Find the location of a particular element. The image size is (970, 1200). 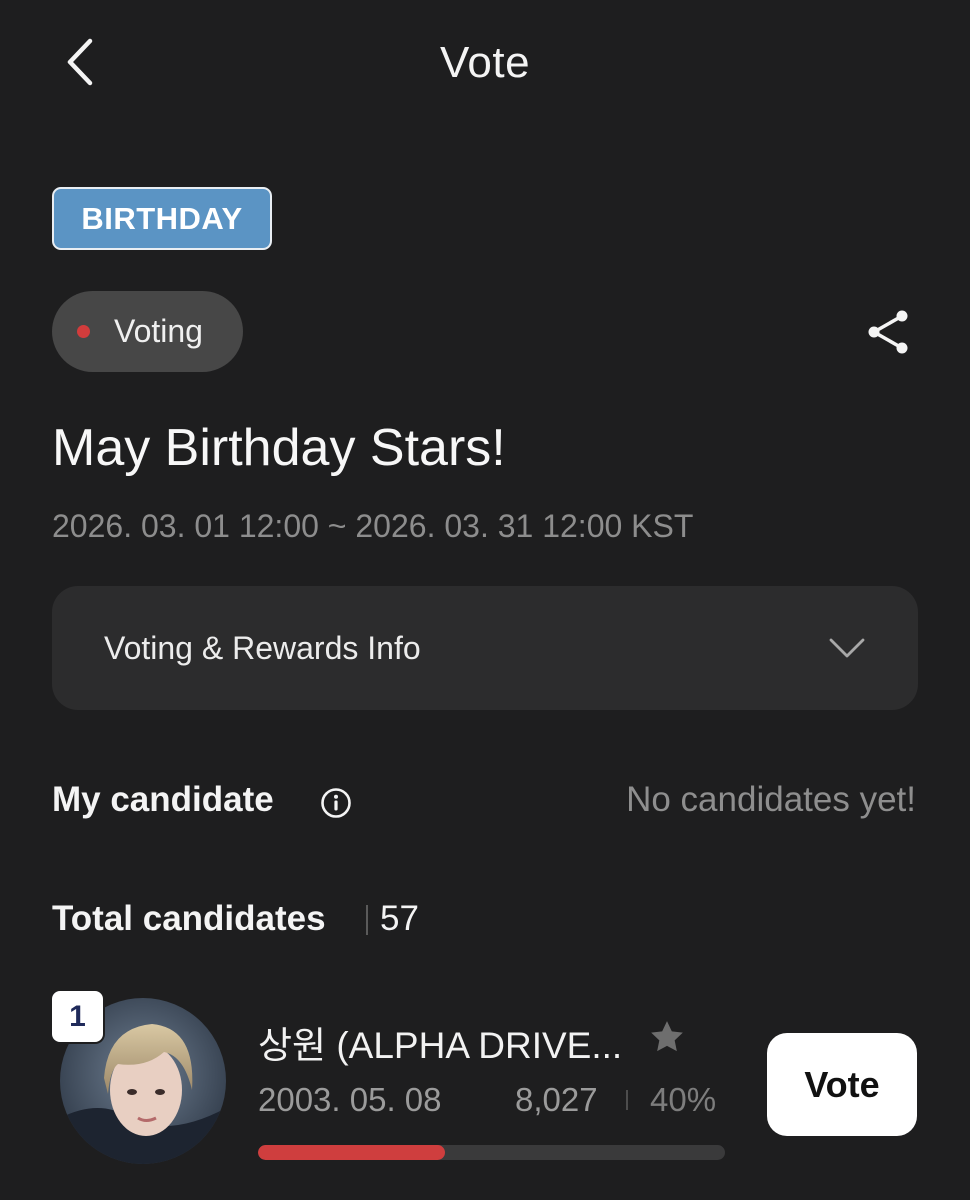

share-icon is located at coordinates (888, 332).